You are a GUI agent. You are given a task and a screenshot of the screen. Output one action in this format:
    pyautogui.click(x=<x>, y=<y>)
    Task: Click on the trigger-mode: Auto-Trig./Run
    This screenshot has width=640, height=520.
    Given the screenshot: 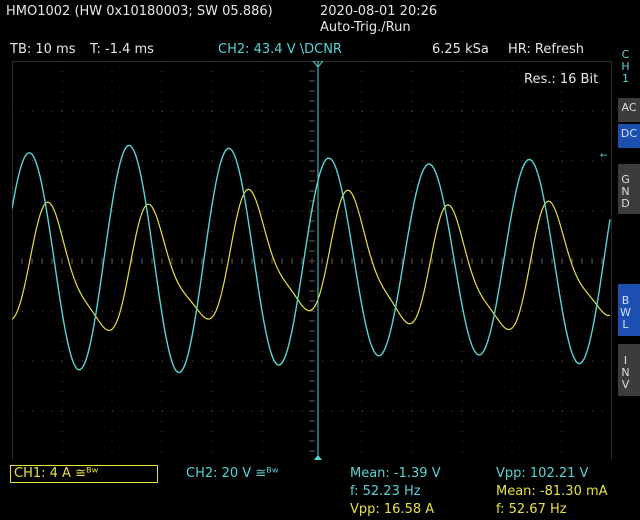 What is the action you would take?
    pyautogui.click(x=365, y=27)
    